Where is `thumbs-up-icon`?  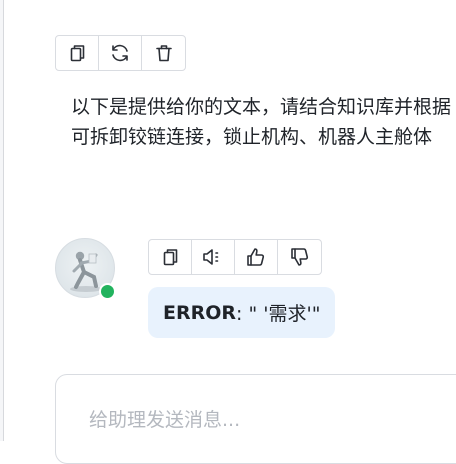
thumbs-up-icon is located at coordinates (256, 257).